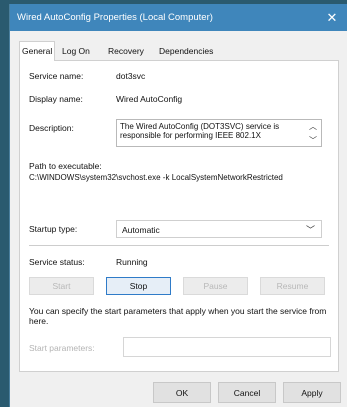 Image resolution: width=347 pixels, height=407 pixels. I want to click on scroll-down-icon: ﹀, so click(313, 141).